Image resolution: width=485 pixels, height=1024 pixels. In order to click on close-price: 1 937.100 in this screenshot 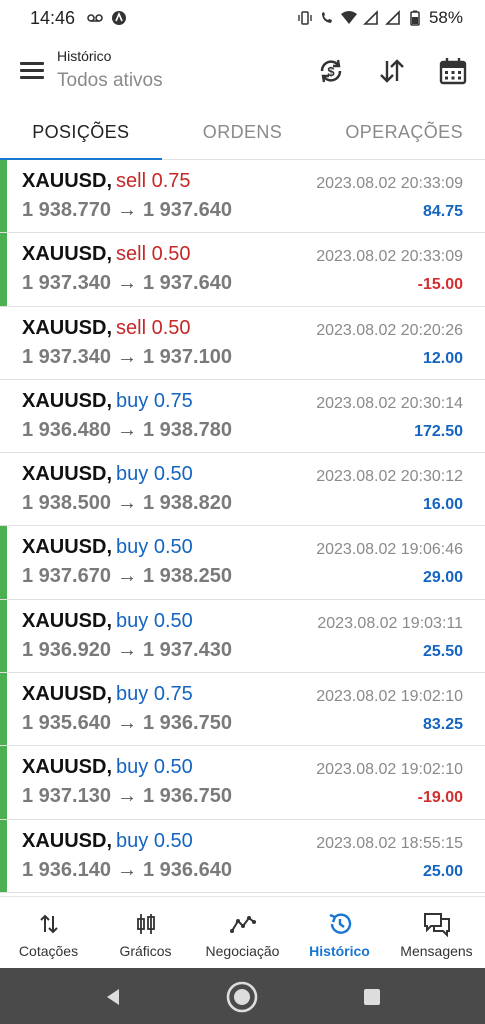, I will do `click(187, 356)`.